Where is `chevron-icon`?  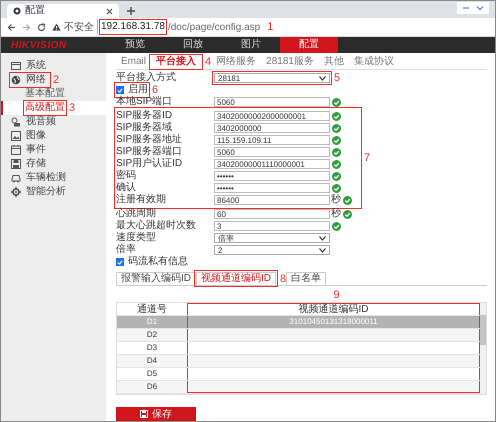
chevron-icon is located at coordinates (480, 8).